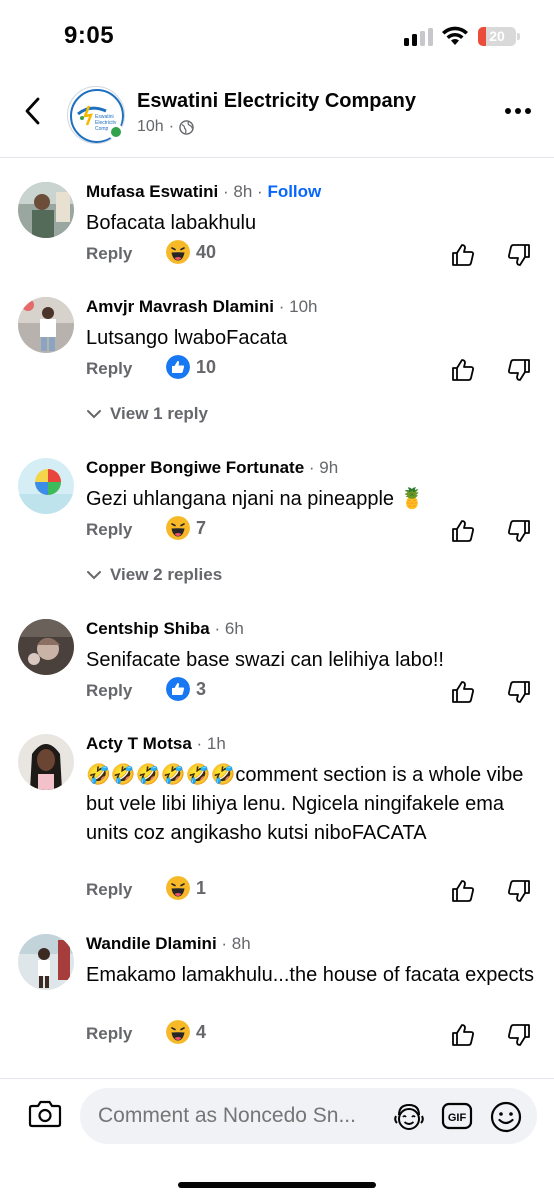 Image resolution: width=554 pixels, height=1200 pixels. Describe the element at coordinates (276, 101) in the screenshot. I see `page-name: Eswatini Electricity Company` at that location.